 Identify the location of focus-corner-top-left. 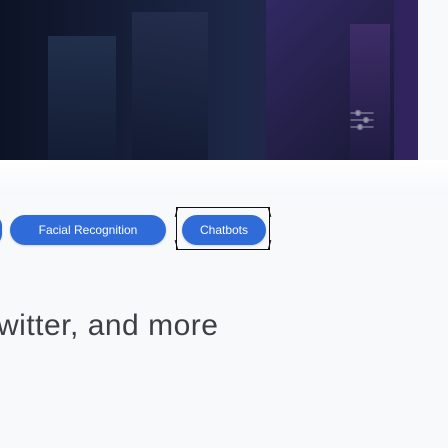
(181, 212).